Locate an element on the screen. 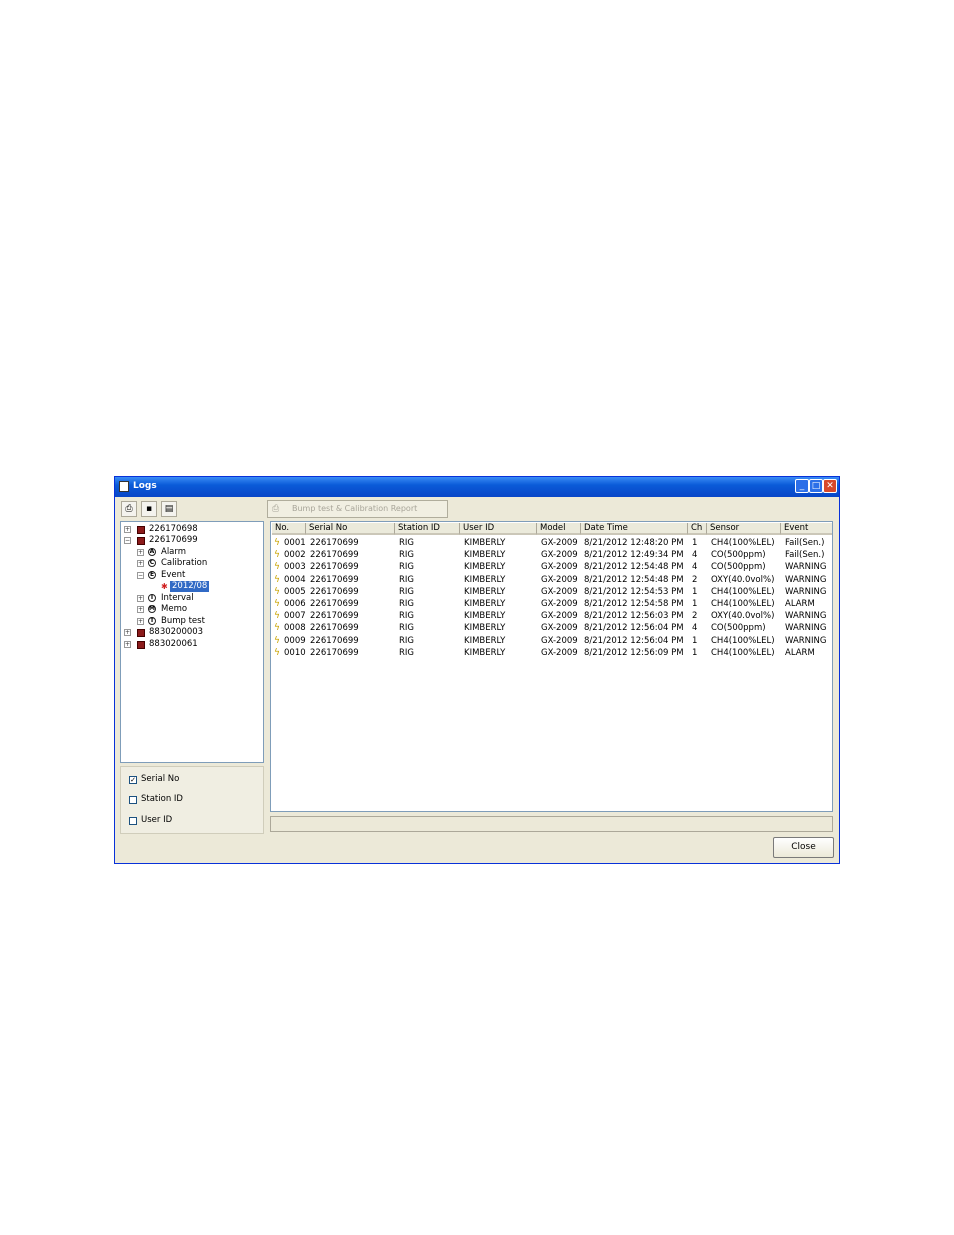  user-id-checkbox is located at coordinates (133, 821).